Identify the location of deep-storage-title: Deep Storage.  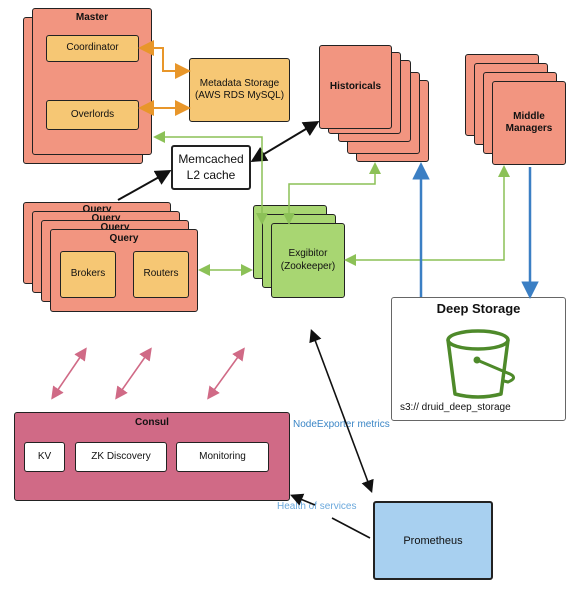
(478, 308).